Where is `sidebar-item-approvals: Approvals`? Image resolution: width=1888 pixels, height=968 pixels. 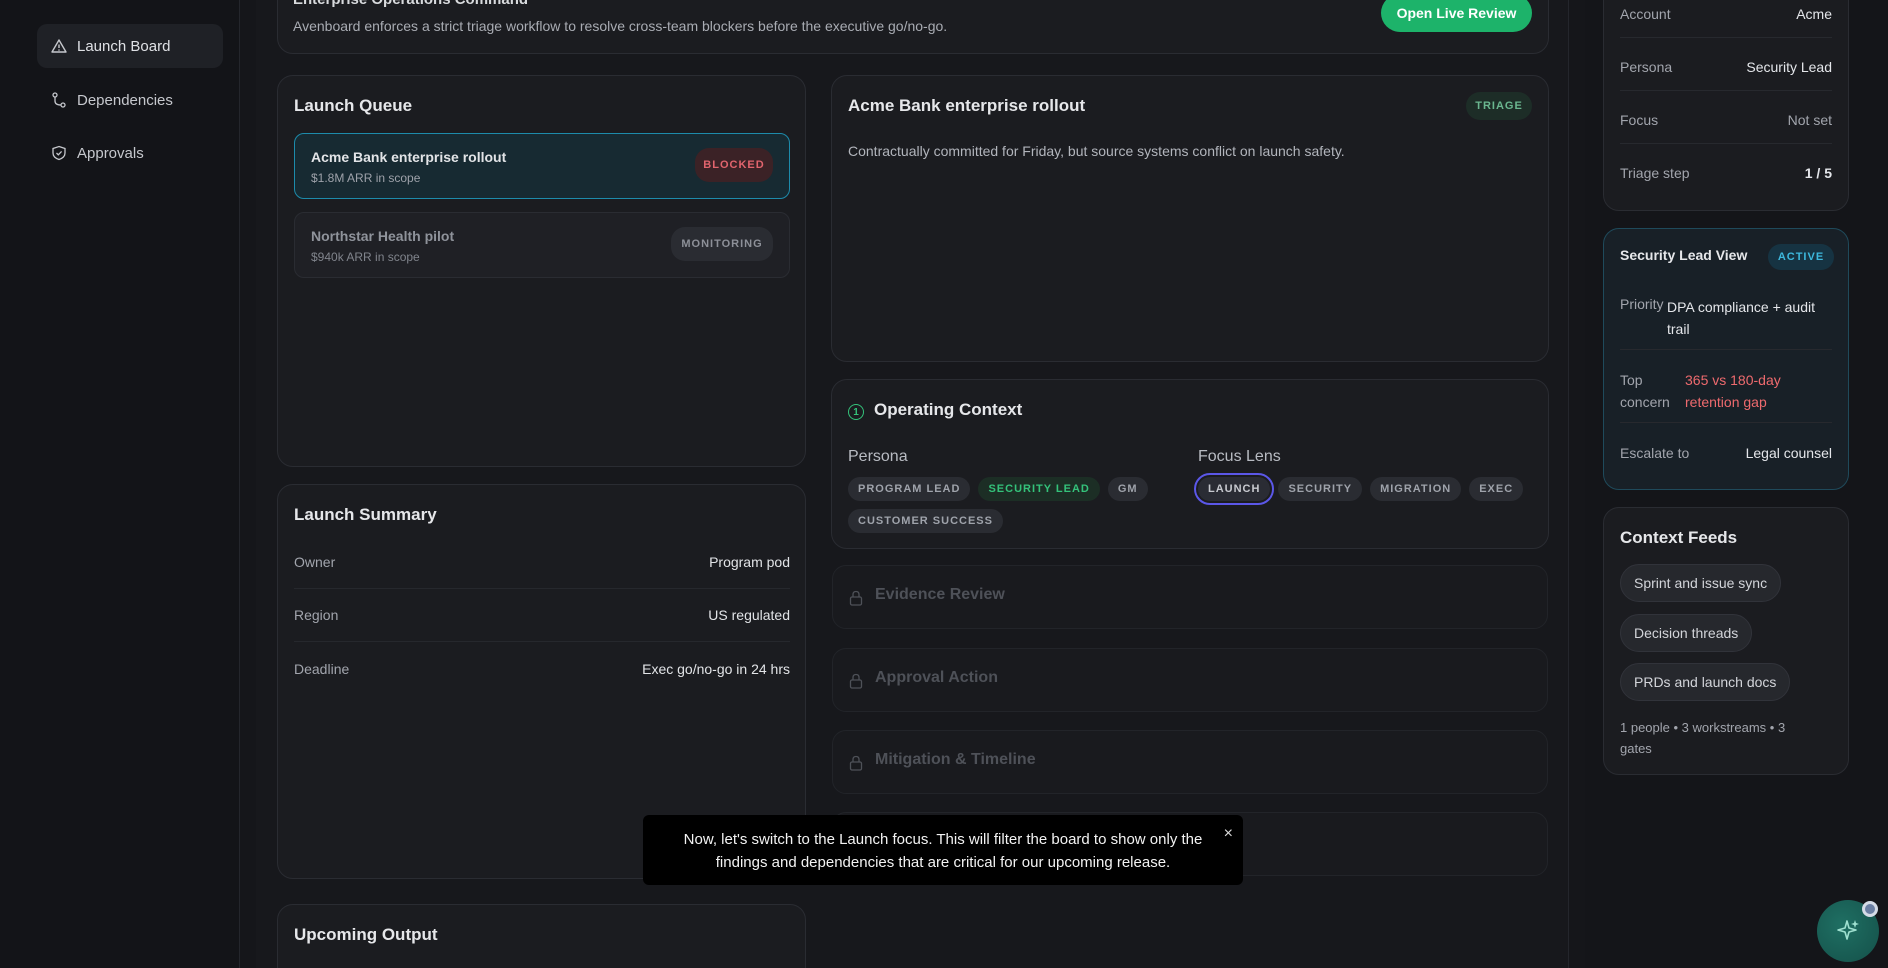
sidebar-item-approvals: Approvals is located at coordinates (130, 153).